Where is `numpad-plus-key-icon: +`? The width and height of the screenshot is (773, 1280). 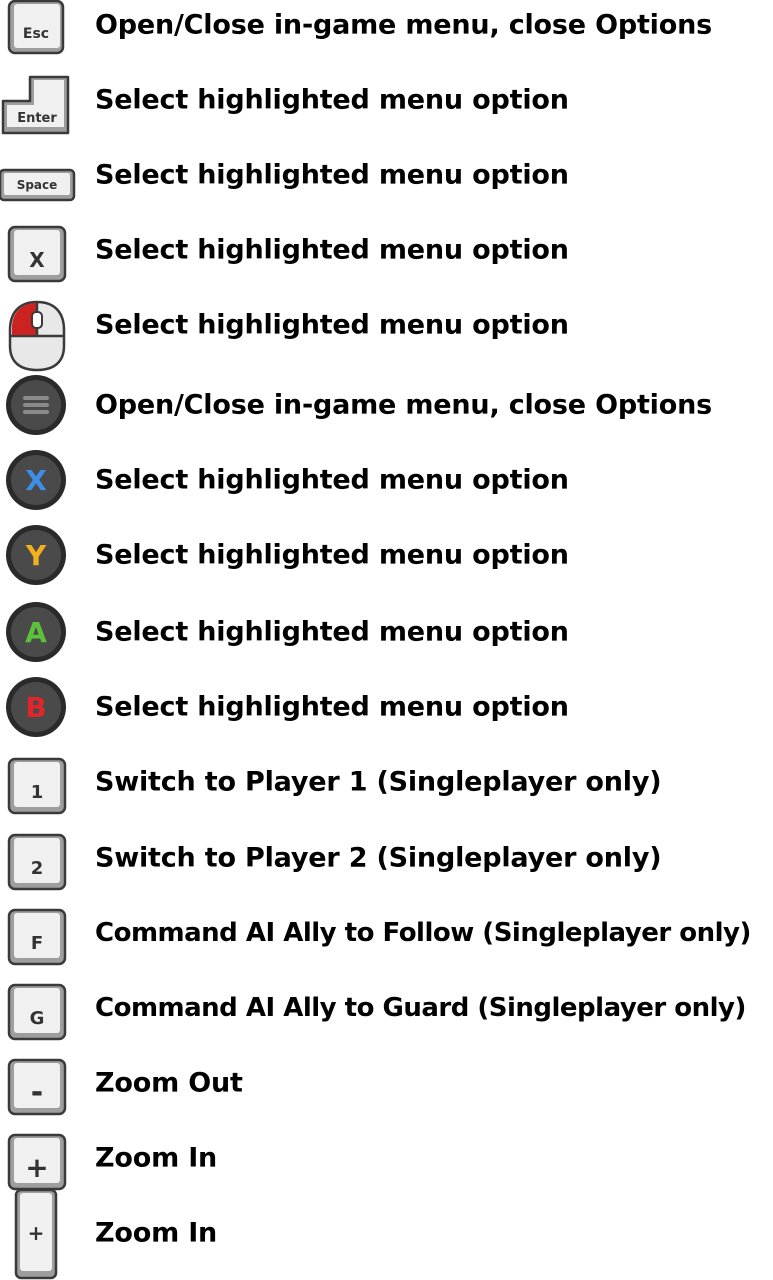 numpad-plus-key-icon: + is located at coordinates (40, 1234).